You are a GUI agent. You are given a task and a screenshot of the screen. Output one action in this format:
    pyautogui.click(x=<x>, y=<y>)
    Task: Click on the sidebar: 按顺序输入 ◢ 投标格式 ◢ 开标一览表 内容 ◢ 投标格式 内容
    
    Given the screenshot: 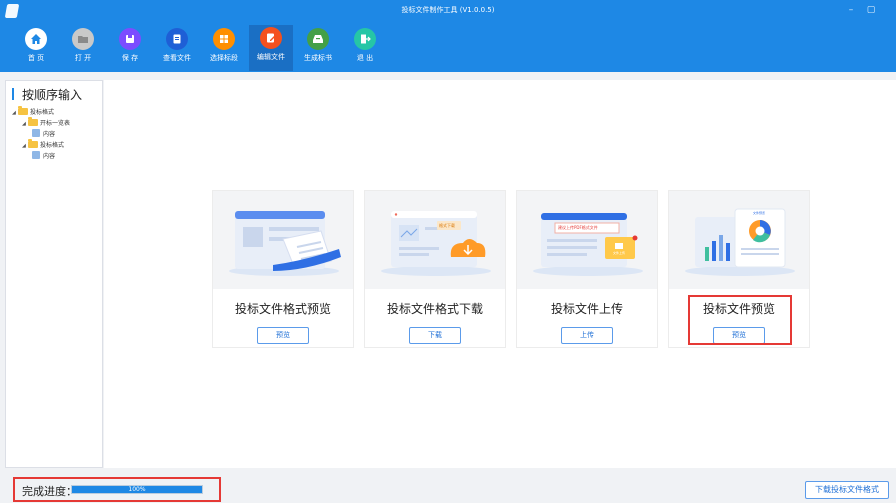 What is the action you would take?
    pyautogui.click(x=54, y=274)
    